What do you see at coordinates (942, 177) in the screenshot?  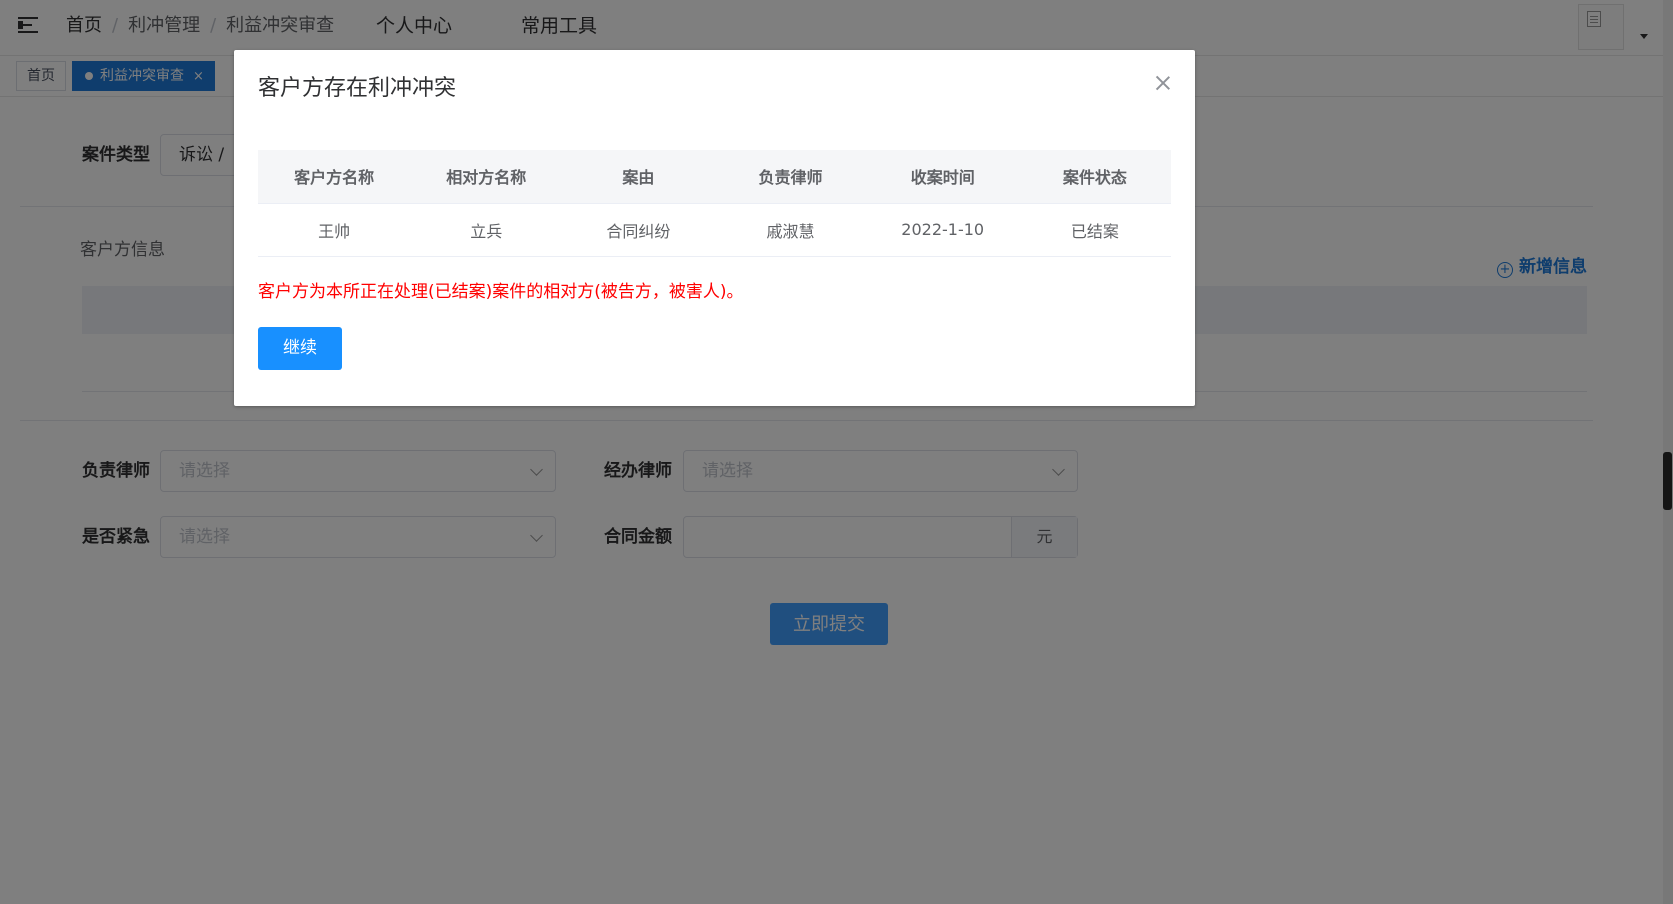 I see `col-intake-date: 收案时间` at bounding box center [942, 177].